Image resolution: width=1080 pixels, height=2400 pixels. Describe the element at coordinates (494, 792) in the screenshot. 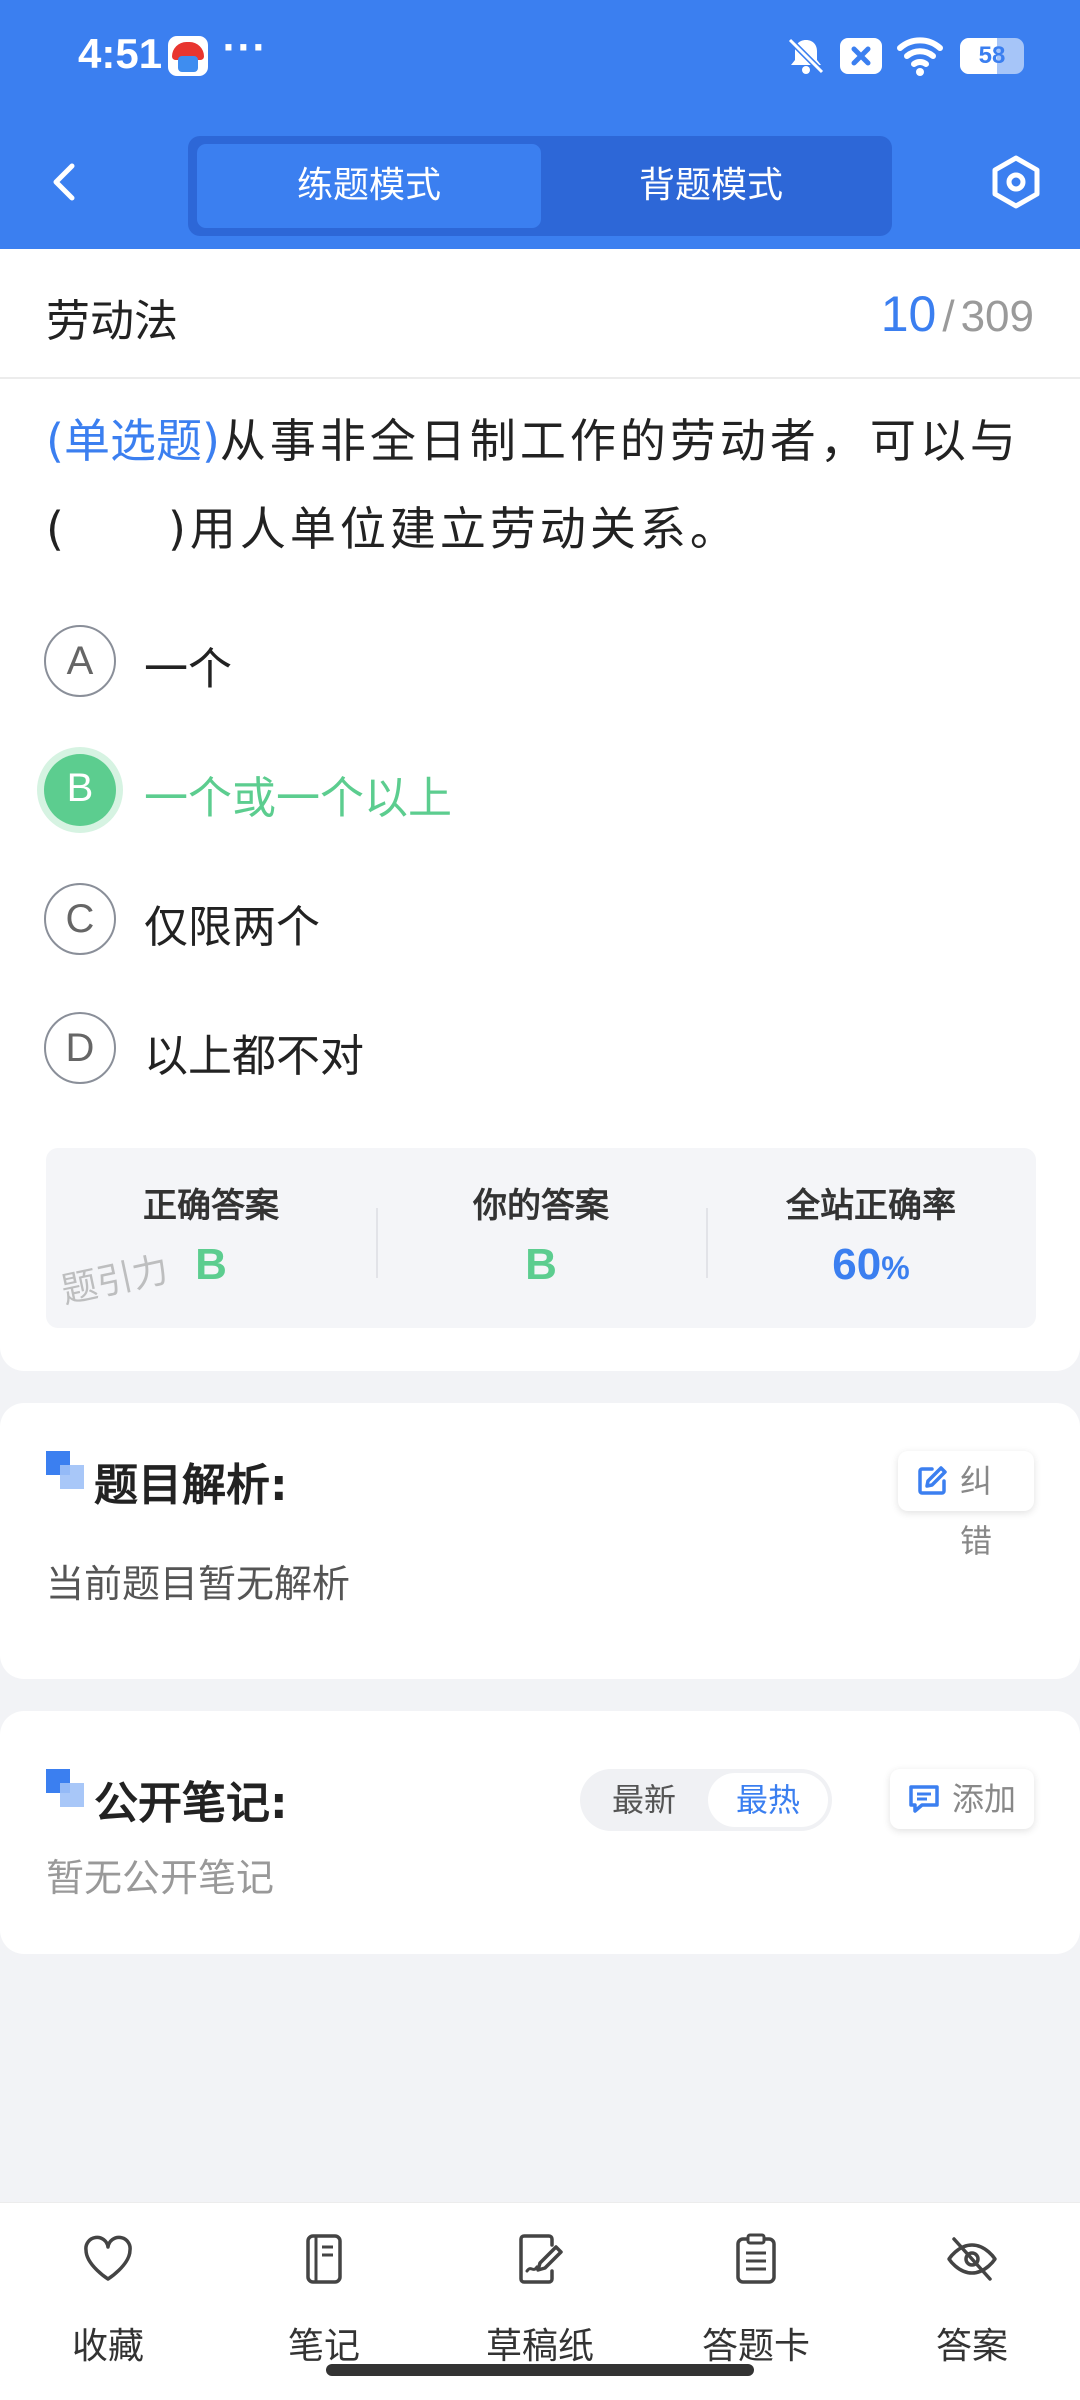

I see `option-b: B 一个或一个以上` at that location.